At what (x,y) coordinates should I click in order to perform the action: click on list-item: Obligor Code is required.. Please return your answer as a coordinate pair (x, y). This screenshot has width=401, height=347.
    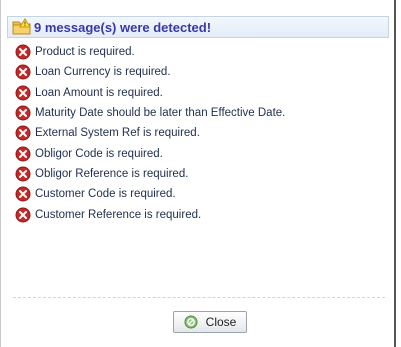
    Looking at the image, I should click on (150, 153).